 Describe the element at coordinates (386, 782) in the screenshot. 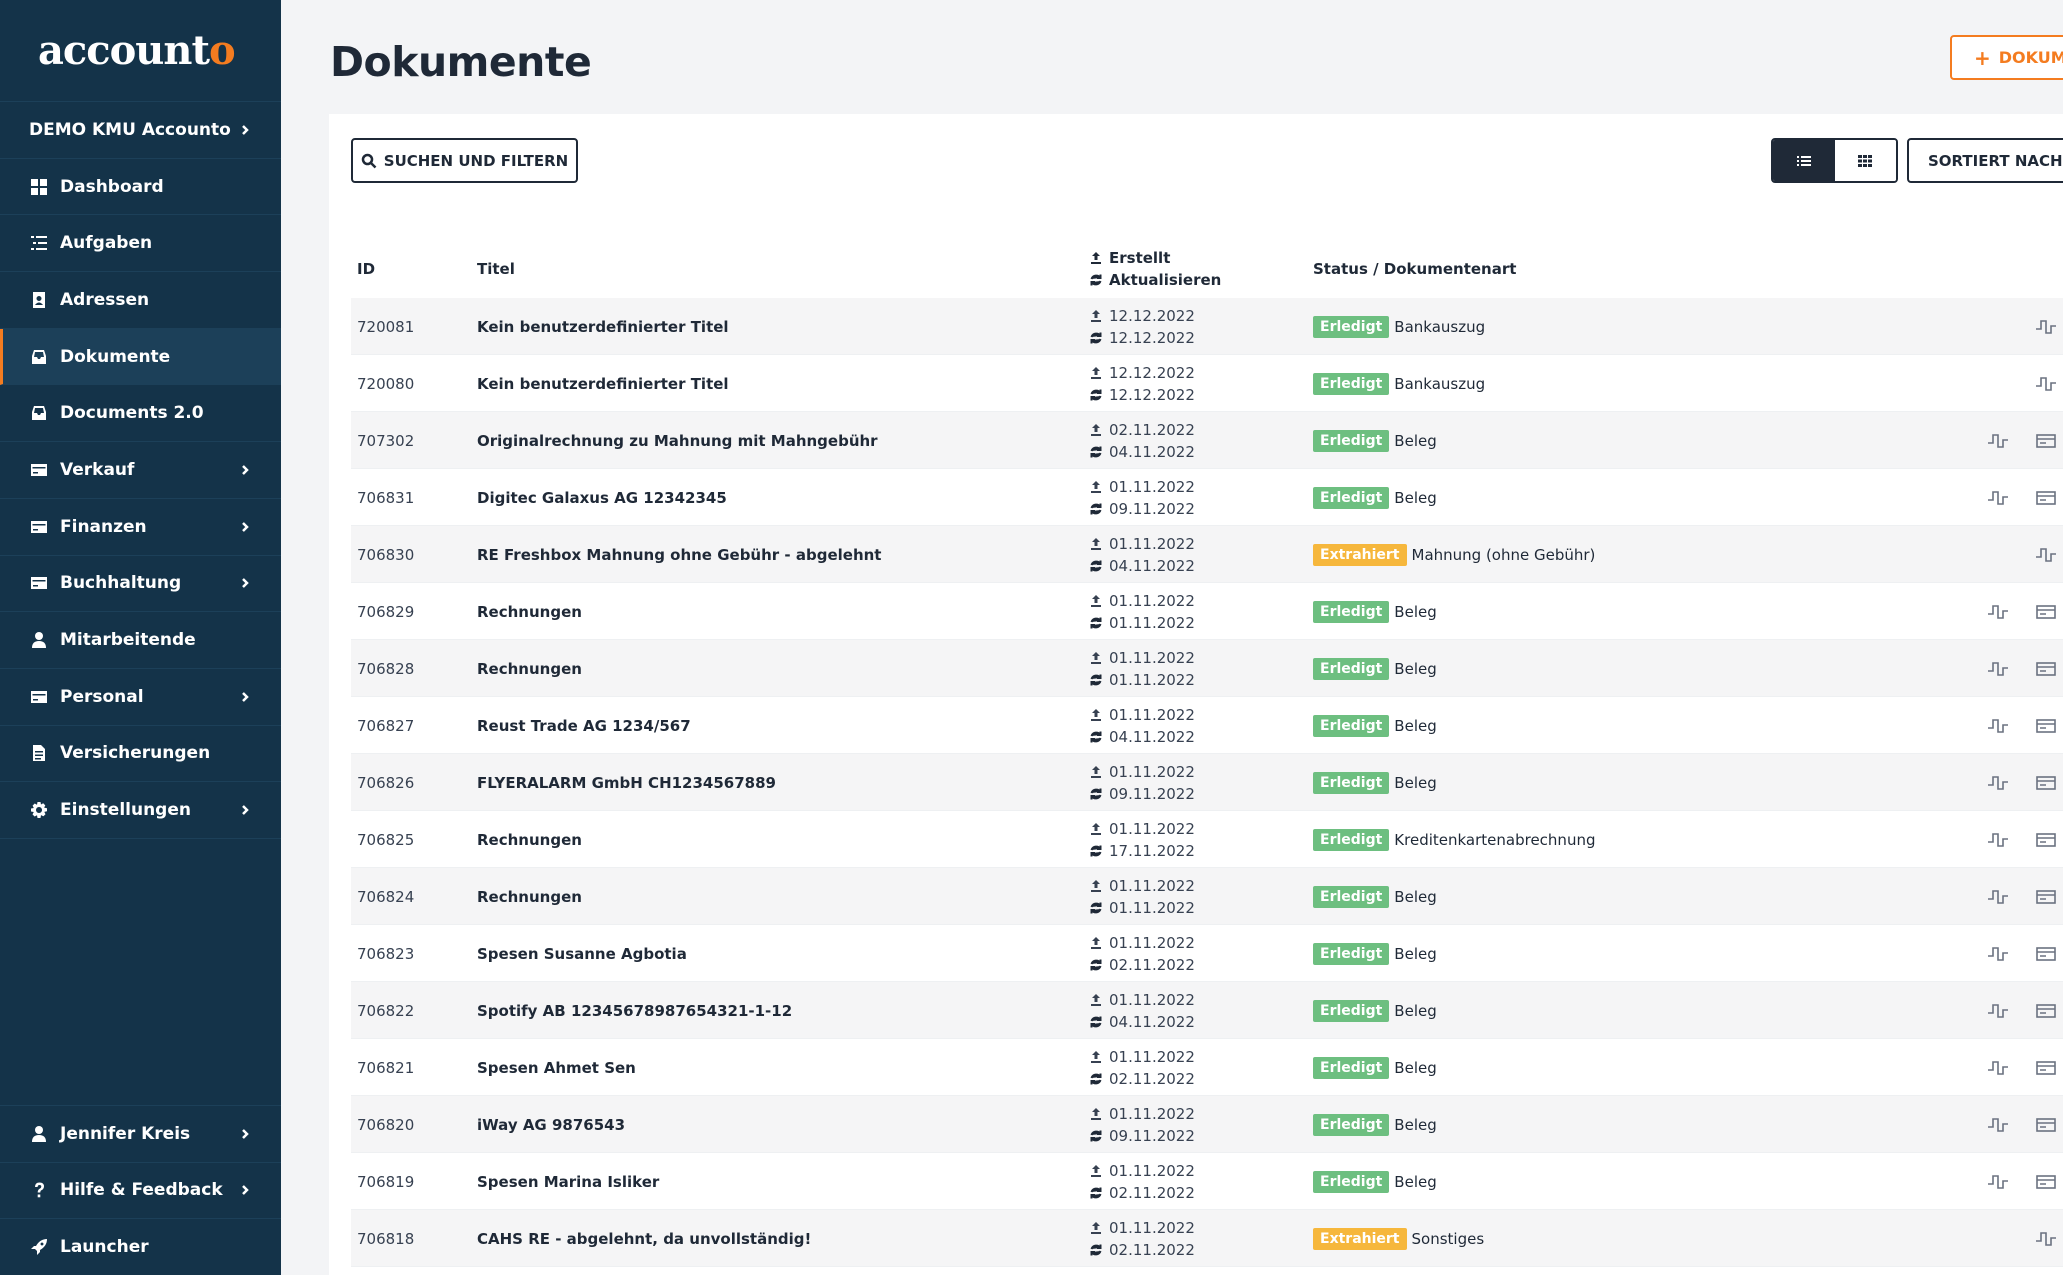

I see `row-id: 706826` at that location.